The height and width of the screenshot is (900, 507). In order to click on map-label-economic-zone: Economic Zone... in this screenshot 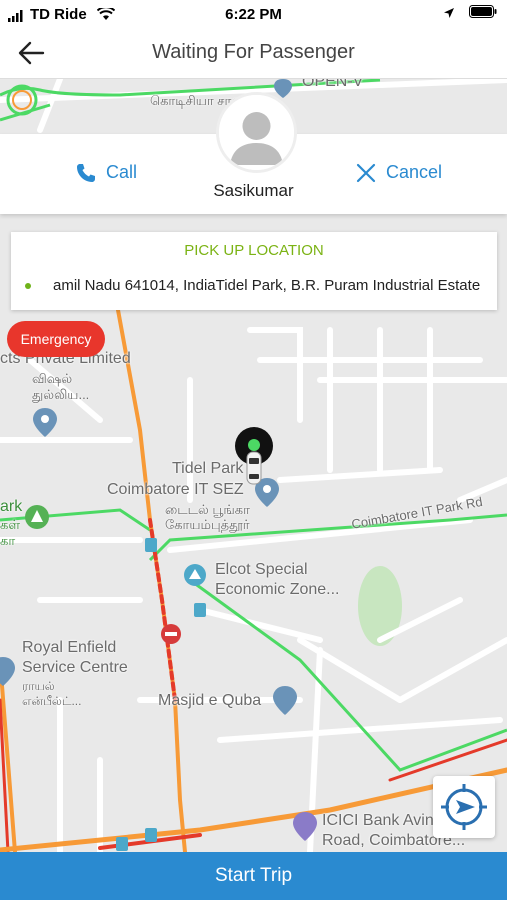, I will do `click(277, 589)`.